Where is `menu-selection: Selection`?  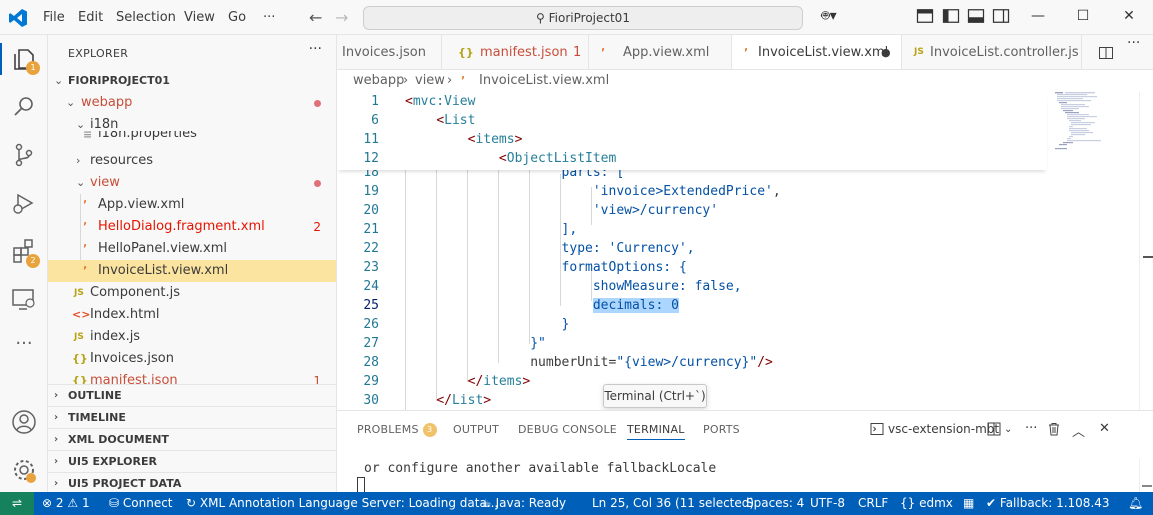
menu-selection: Selection is located at coordinates (146, 17).